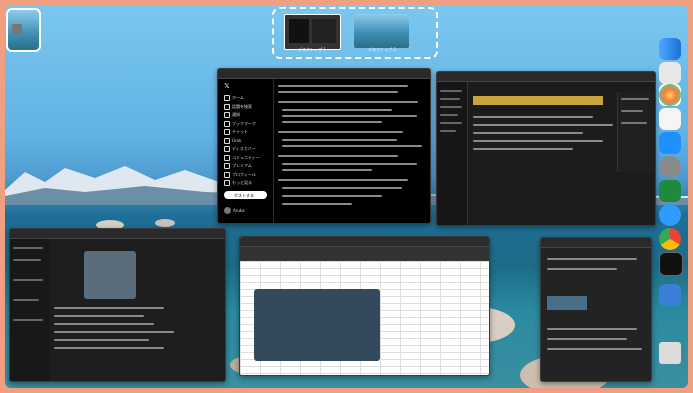  I want to click on embedded-screenshot, so click(317, 325).